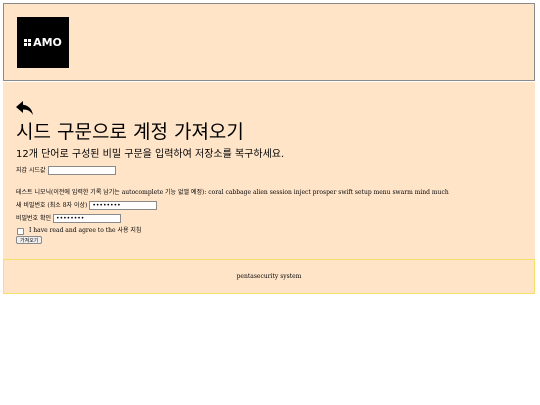  What do you see at coordinates (25, 108) in the screenshot?
I see `back-arrow-icon` at bounding box center [25, 108].